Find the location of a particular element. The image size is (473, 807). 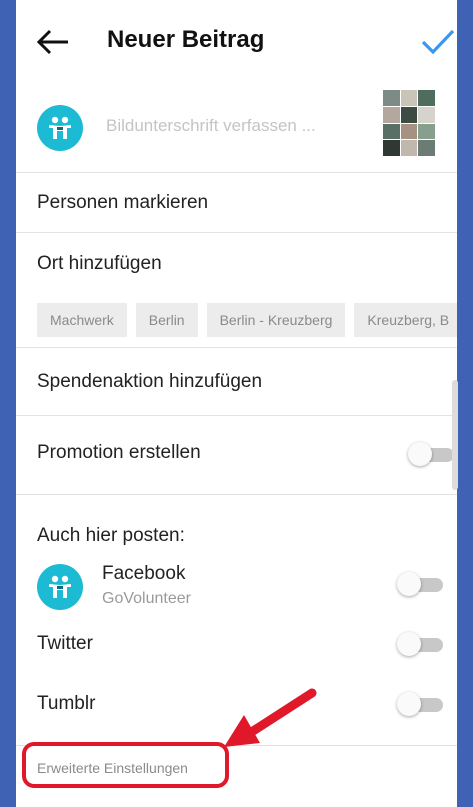

add-fundraiser-row: Spendenaktion hinzufügen is located at coordinates (236, 381).